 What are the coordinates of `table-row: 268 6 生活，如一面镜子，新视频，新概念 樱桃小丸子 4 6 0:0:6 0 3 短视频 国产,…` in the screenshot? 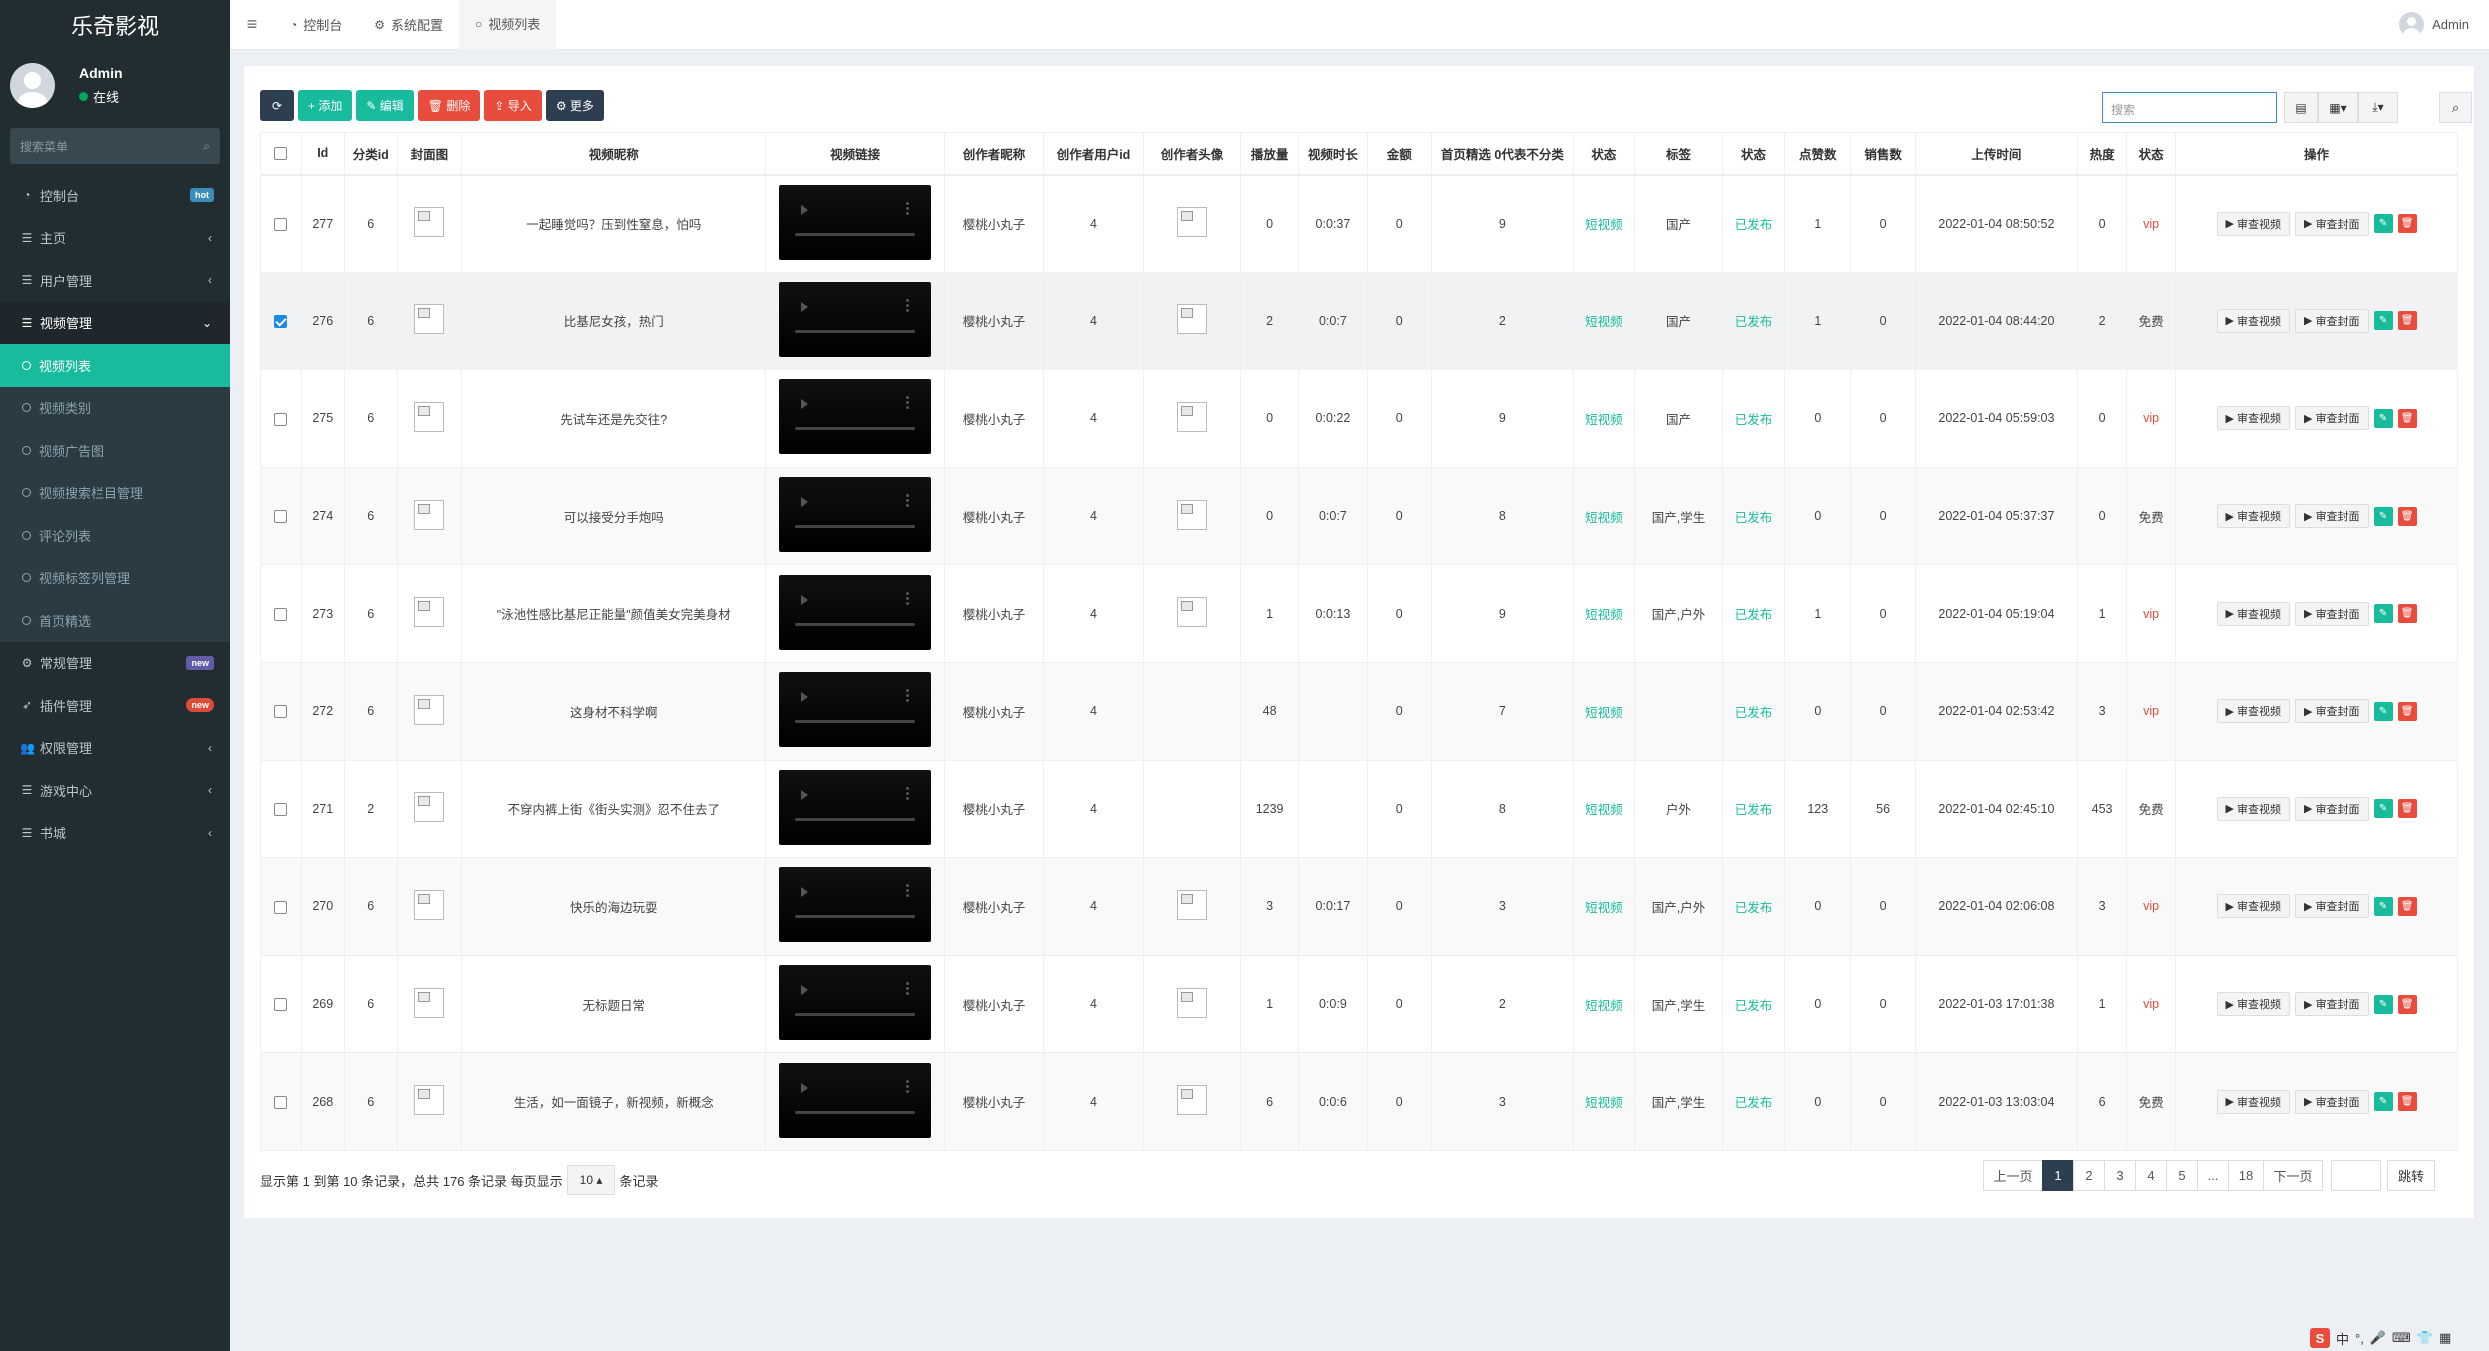 It's located at (1359, 1101).